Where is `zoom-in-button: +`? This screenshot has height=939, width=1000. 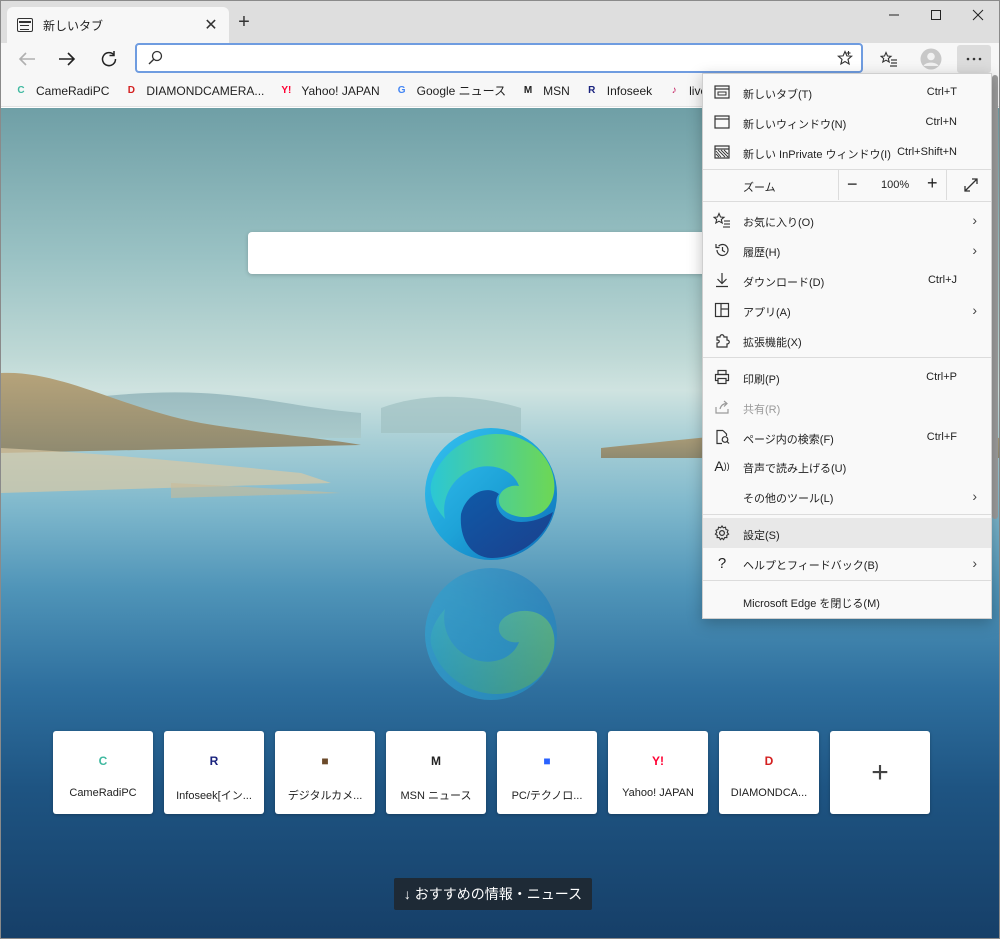
zoom-in-button: + is located at coordinates (932, 183).